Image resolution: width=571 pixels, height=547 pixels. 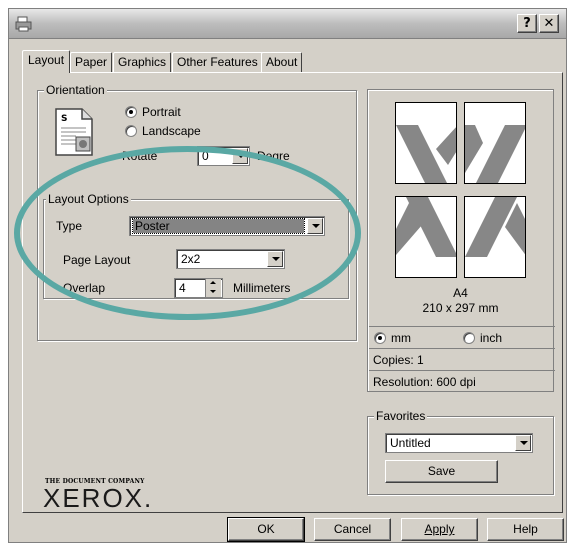 I want to click on paper-name-label: A4, so click(x=460, y=293).